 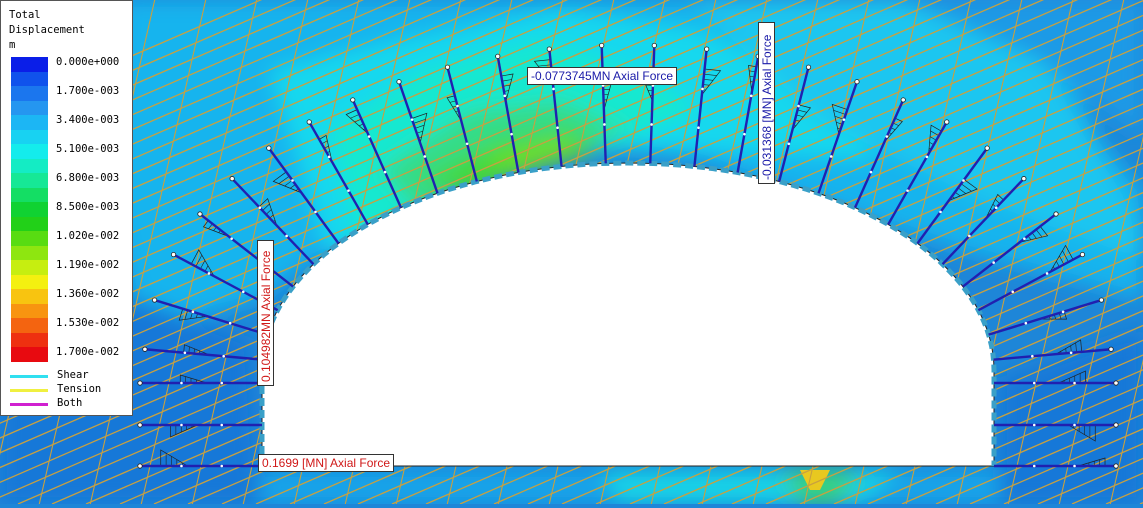 I want to click on legend-title-line-3: m, so click(x=12, y=45).